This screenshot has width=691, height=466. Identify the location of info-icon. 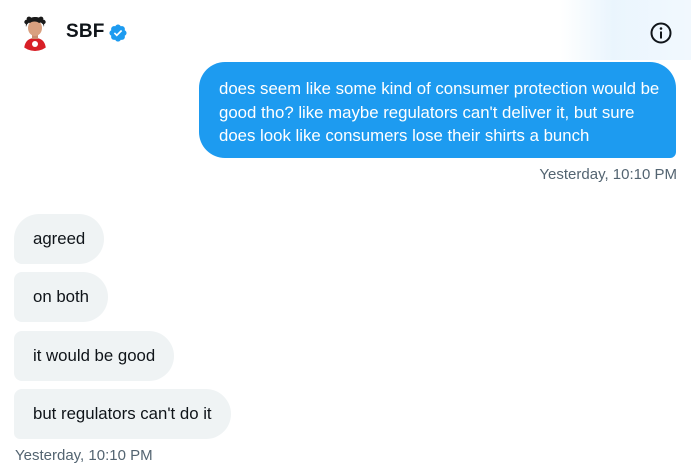
(661, 33).